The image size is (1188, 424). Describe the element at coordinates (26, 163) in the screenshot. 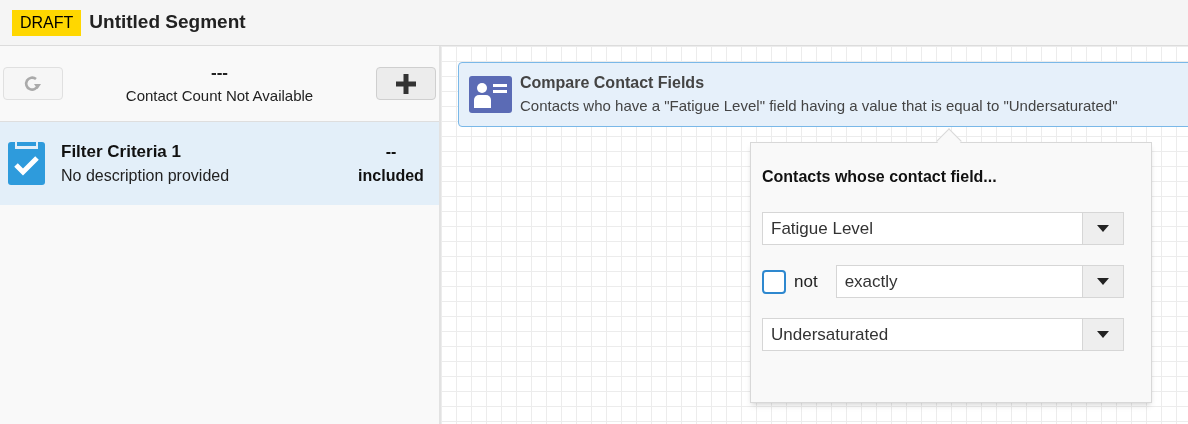

I see `clipboard-check-icon` at that location.